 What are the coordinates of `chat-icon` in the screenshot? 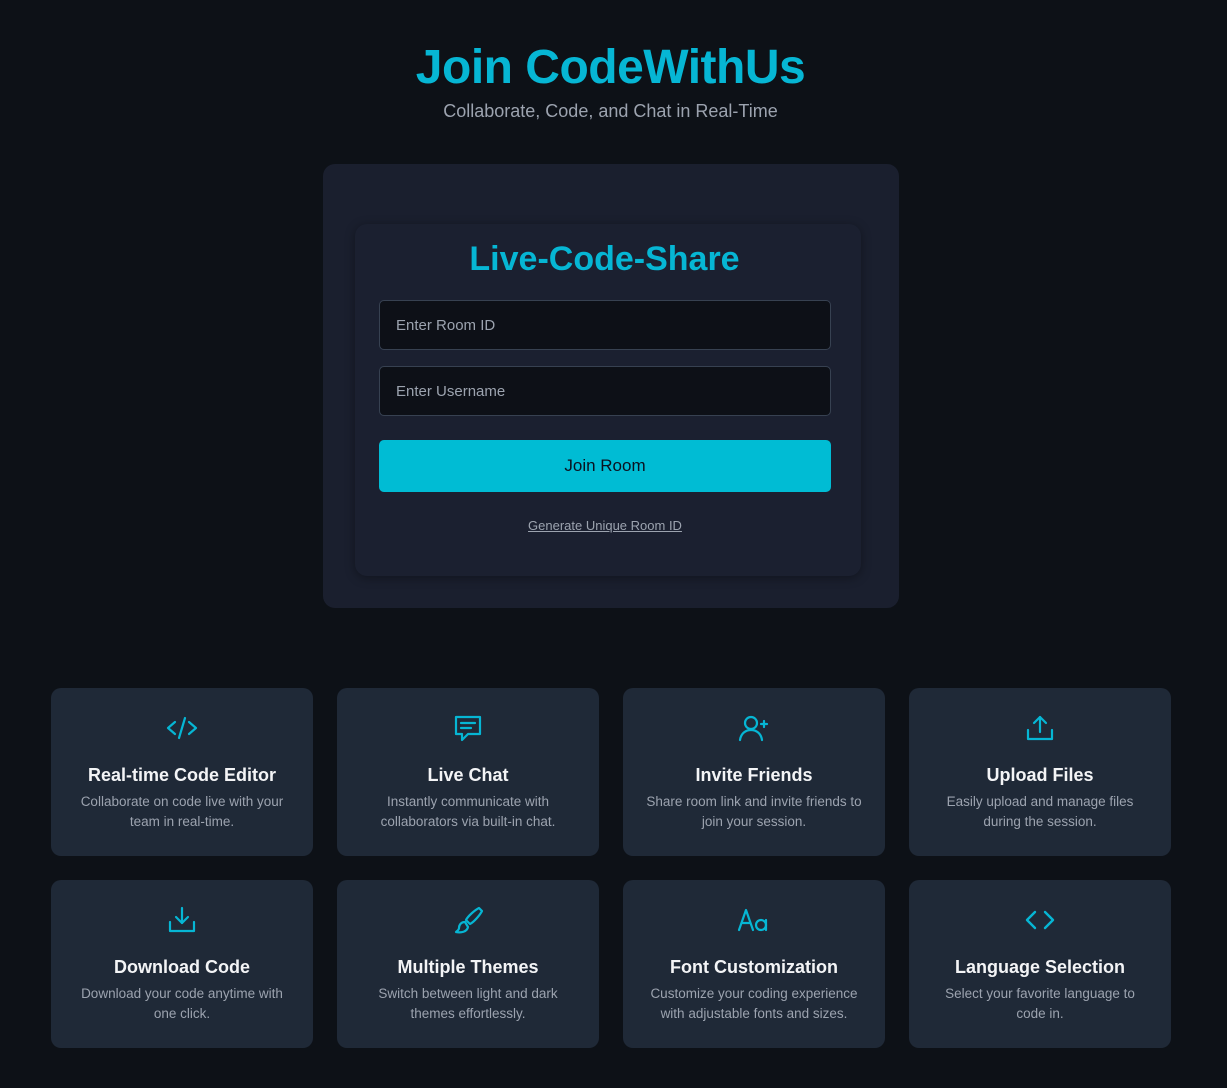 It's located at (468, 728).